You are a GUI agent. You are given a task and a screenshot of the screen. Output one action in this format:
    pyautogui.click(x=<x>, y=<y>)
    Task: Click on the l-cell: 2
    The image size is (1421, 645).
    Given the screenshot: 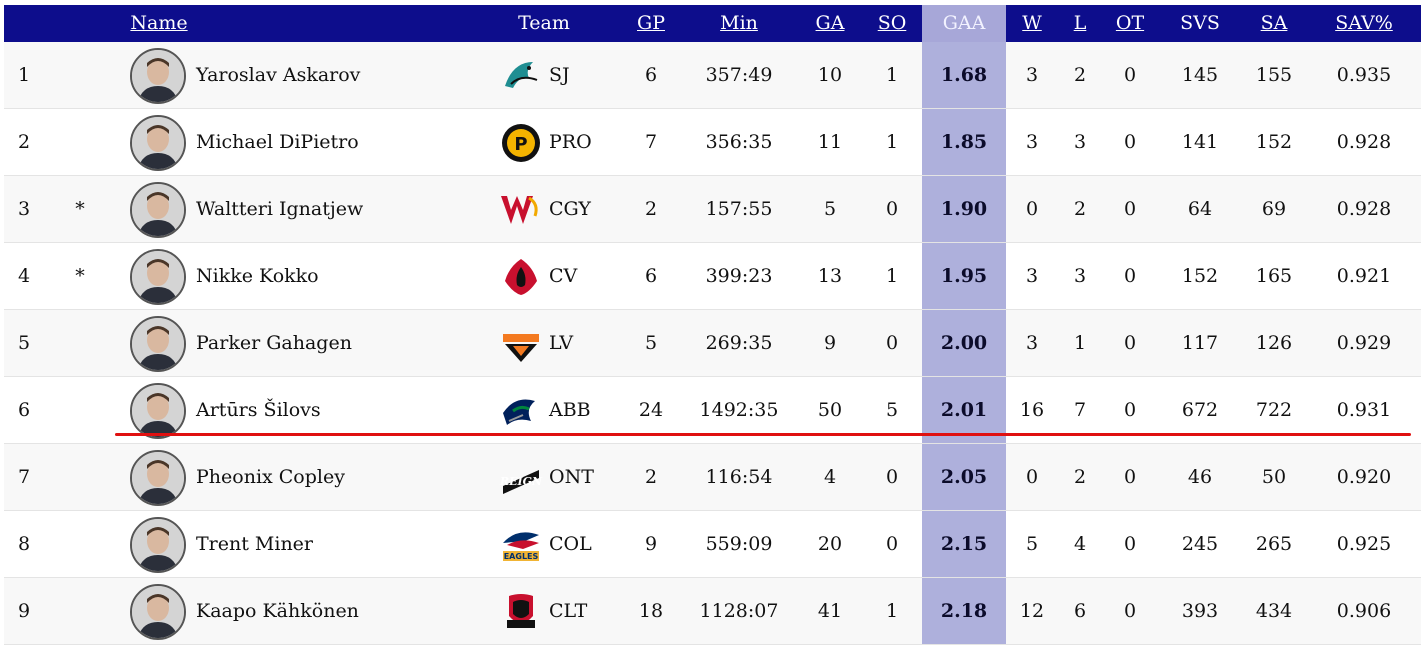 What is the action you would take?
    pyautogui.click(x=1080, y=477)
    